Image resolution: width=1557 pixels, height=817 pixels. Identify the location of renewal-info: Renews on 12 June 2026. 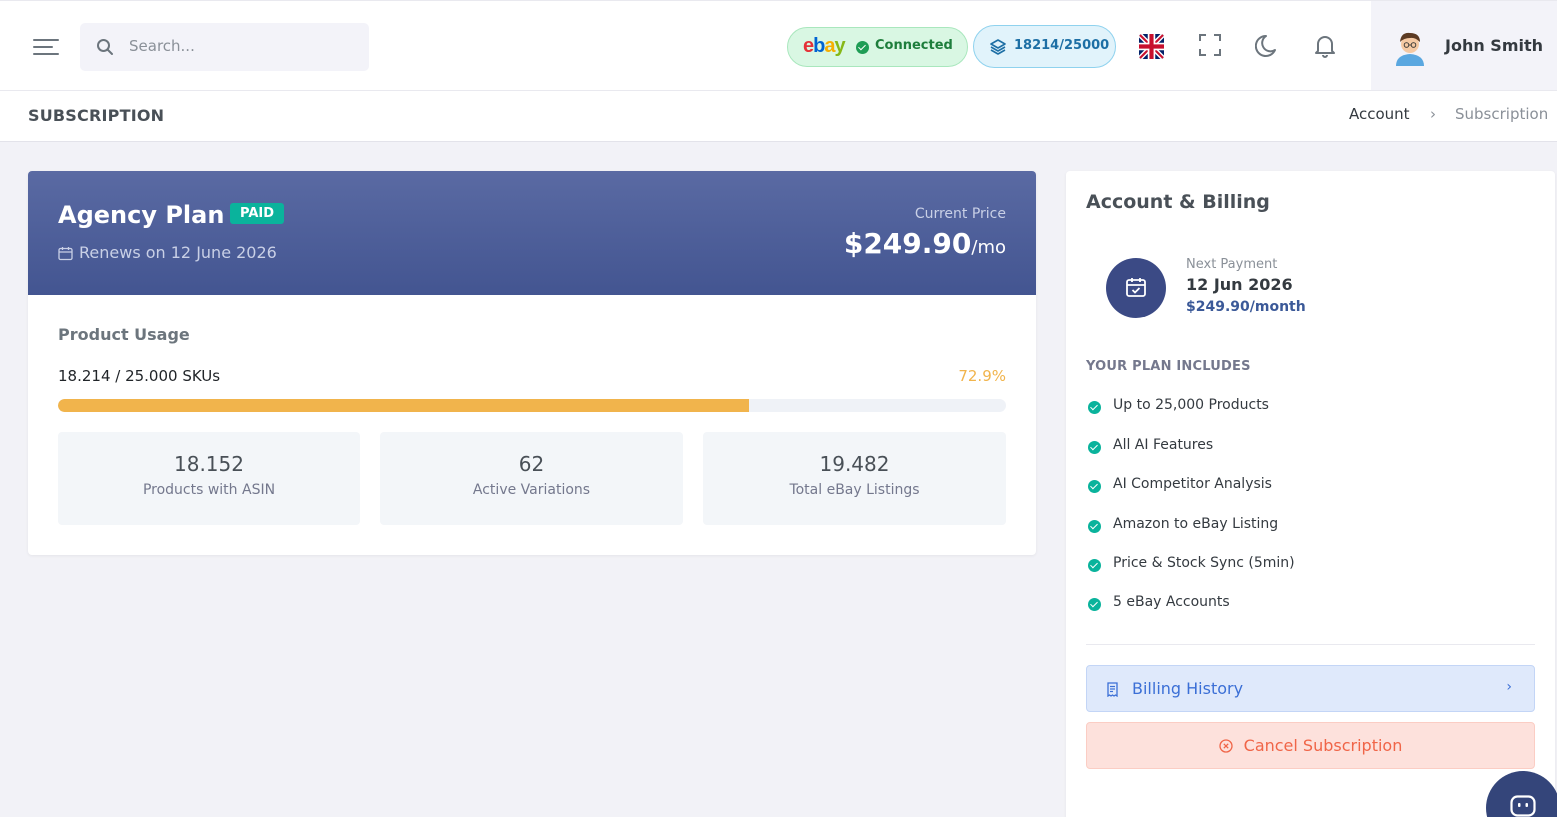
(167, 252).